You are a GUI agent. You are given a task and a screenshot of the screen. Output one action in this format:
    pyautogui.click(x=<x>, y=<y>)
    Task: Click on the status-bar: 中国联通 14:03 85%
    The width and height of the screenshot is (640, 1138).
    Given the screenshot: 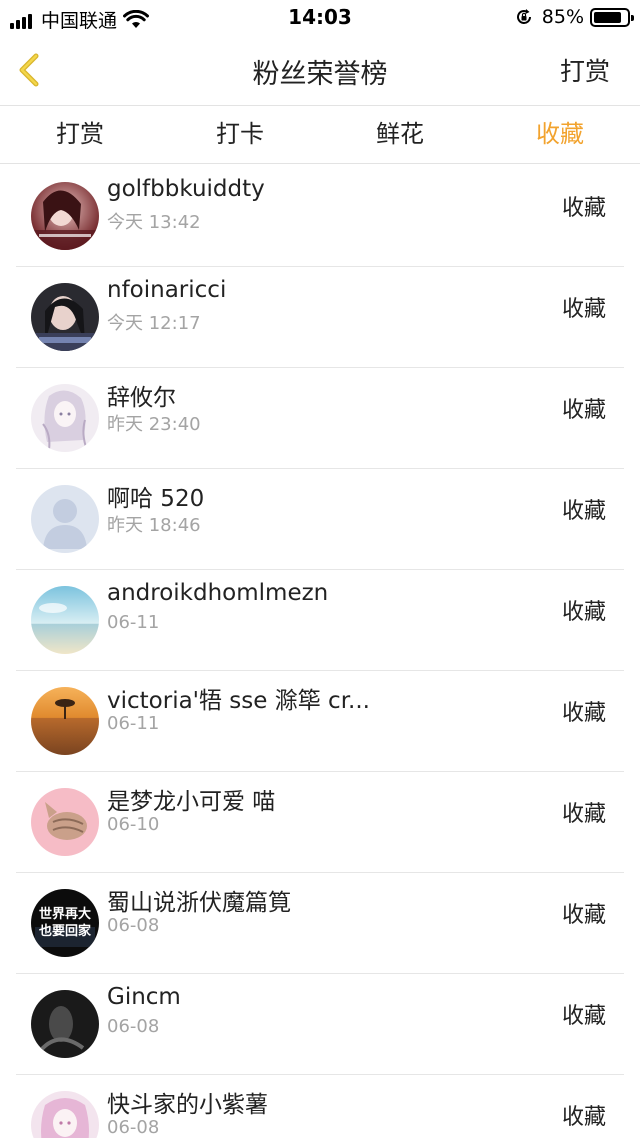 What is the action you would take?
    pyautogui.click(x=320, y=17)
    